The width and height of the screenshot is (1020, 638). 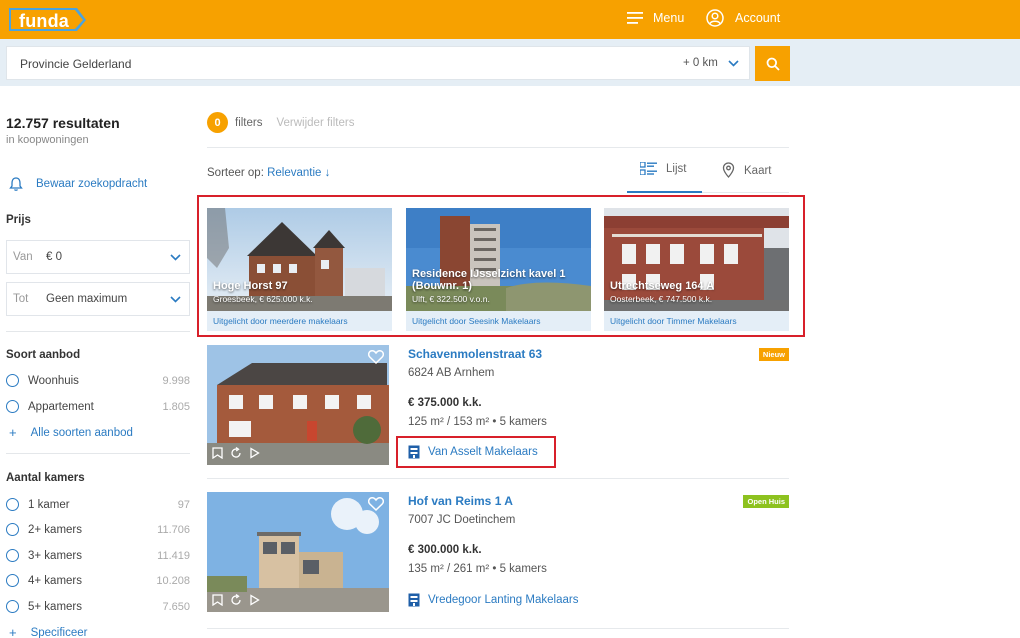 What do you see at coordinates (711, 63) in the screenshot?
I see `radius-select: + 0 km` at bounding box center [711, 63].